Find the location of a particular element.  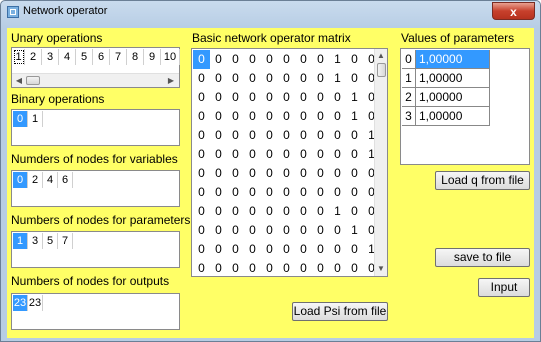

unary-cell: 3 is located at coordinates (50, 57).